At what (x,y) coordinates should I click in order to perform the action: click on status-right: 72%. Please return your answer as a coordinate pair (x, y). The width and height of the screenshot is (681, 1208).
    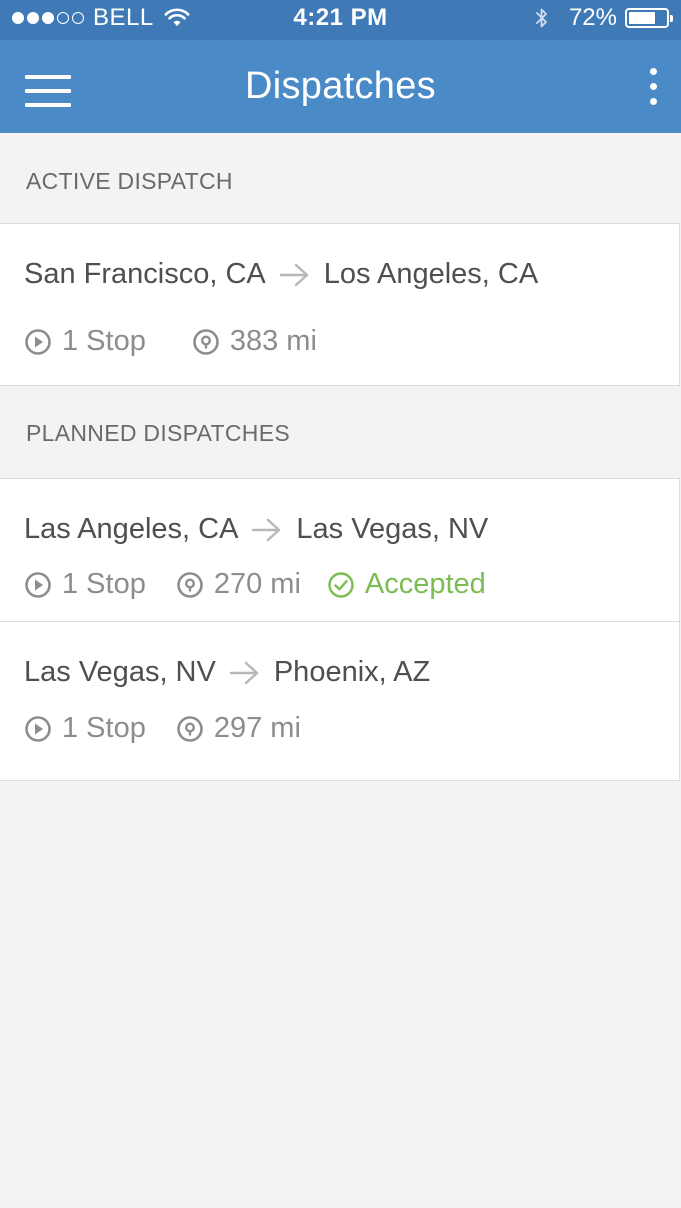
    Looking at the image, I should click on (604, 18).